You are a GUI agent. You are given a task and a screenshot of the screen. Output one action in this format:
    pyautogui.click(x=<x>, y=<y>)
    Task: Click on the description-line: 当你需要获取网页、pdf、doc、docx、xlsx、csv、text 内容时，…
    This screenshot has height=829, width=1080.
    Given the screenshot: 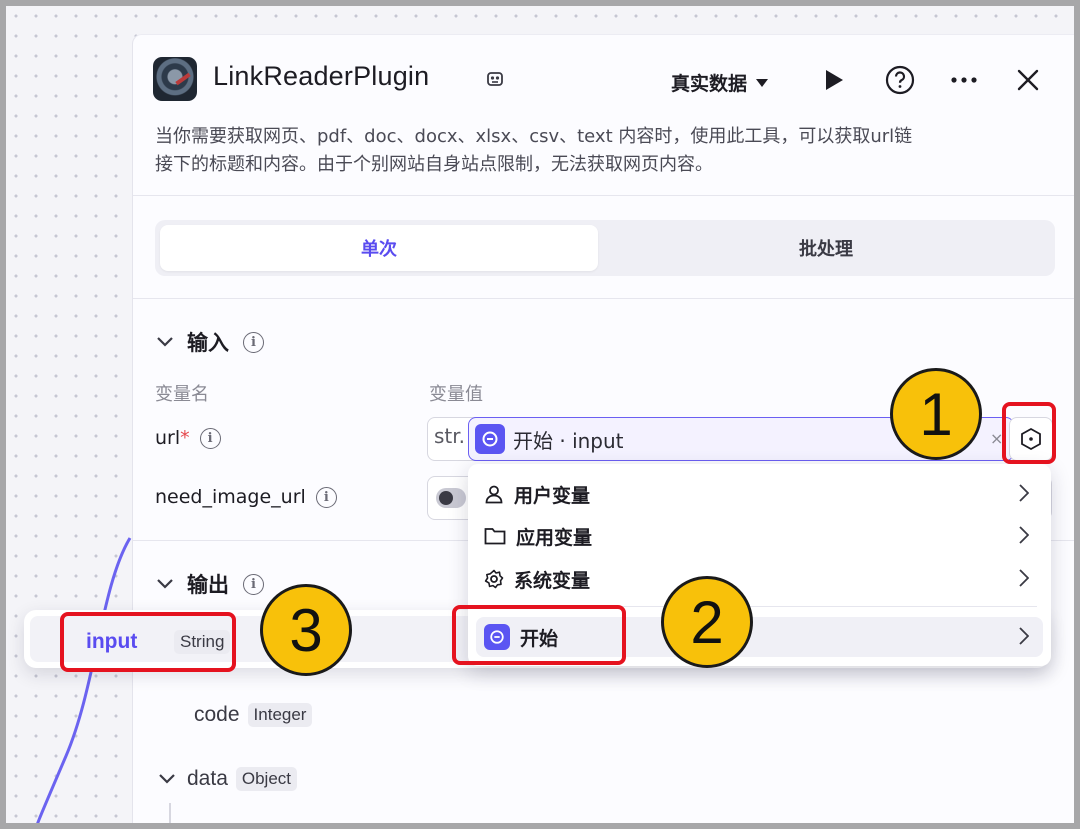 What is the action you would take?
    pyautogui.click(x=534, y=136)
    